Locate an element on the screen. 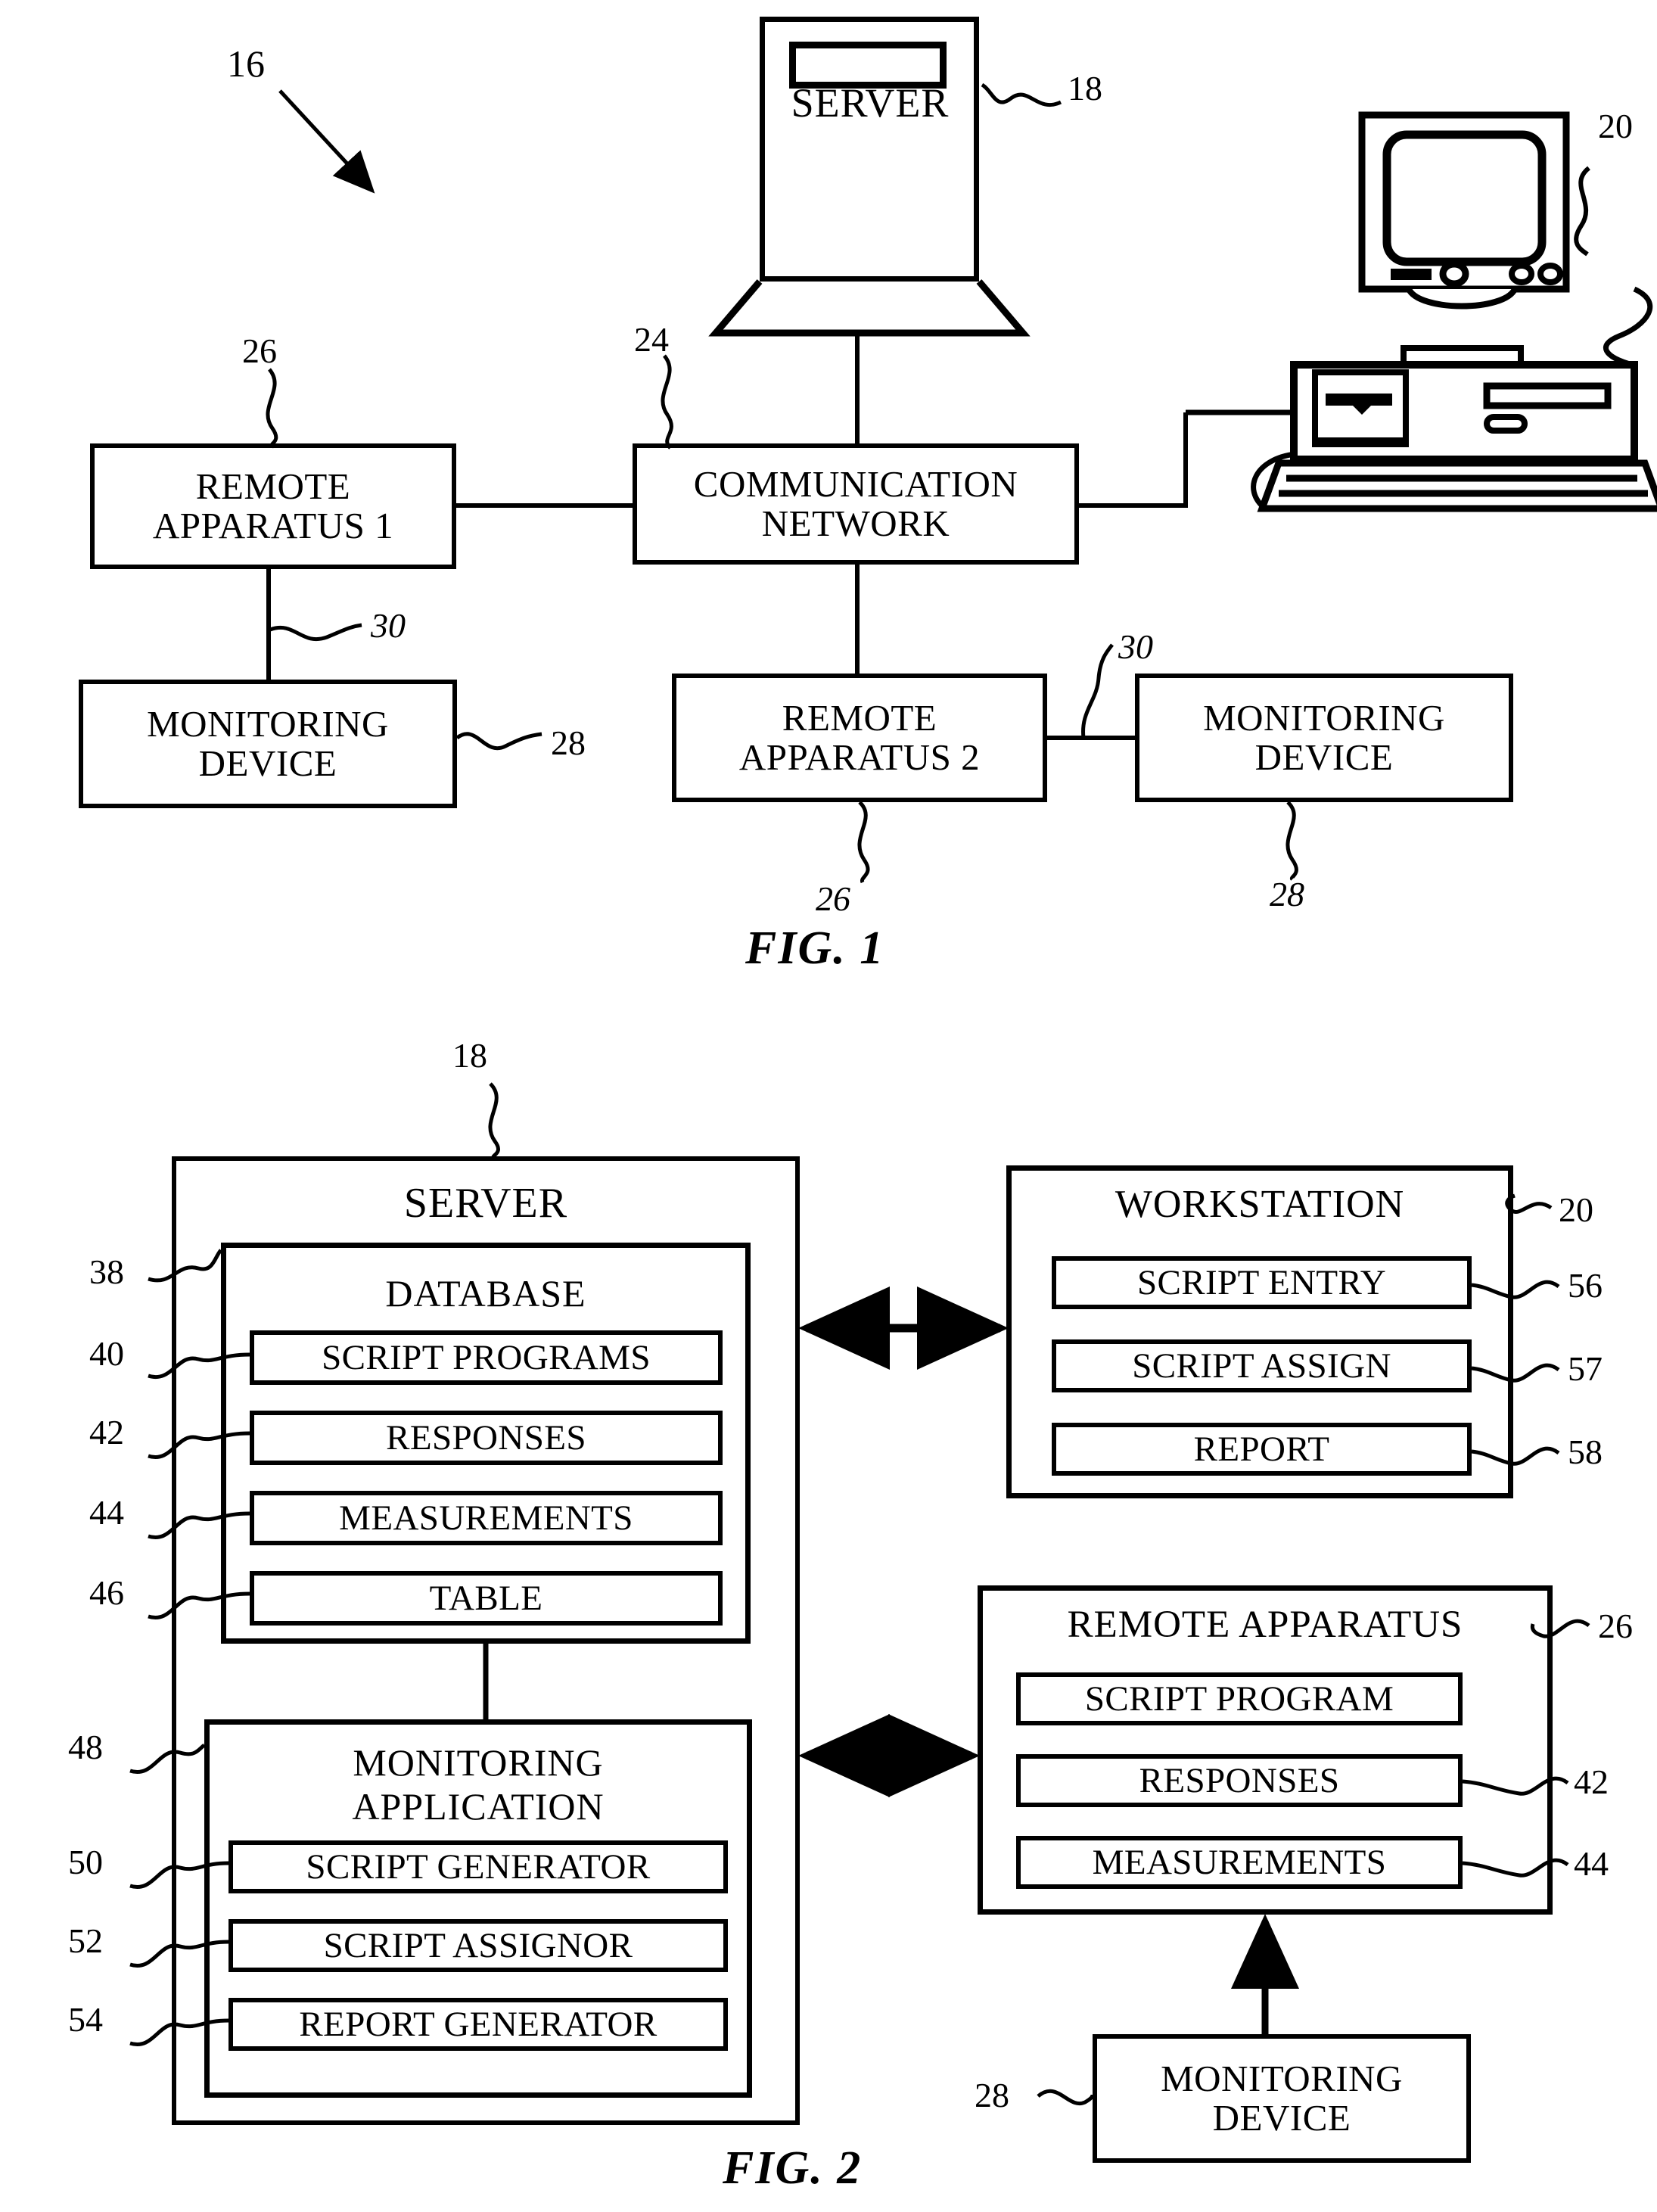  ref-30-link-left: 30 is located at coordinates (388, 625).